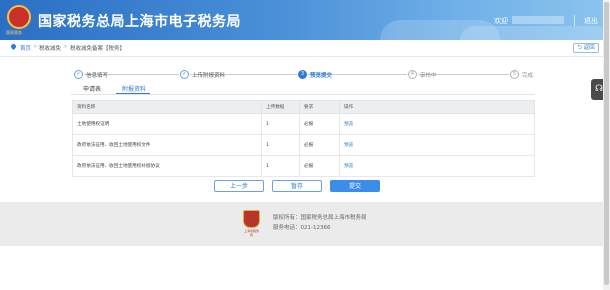 This screenshot has width=610, height=290. Describe the element at coordinates (355, 186) in the screenshot. I see `submit-button: 提交` at that location.